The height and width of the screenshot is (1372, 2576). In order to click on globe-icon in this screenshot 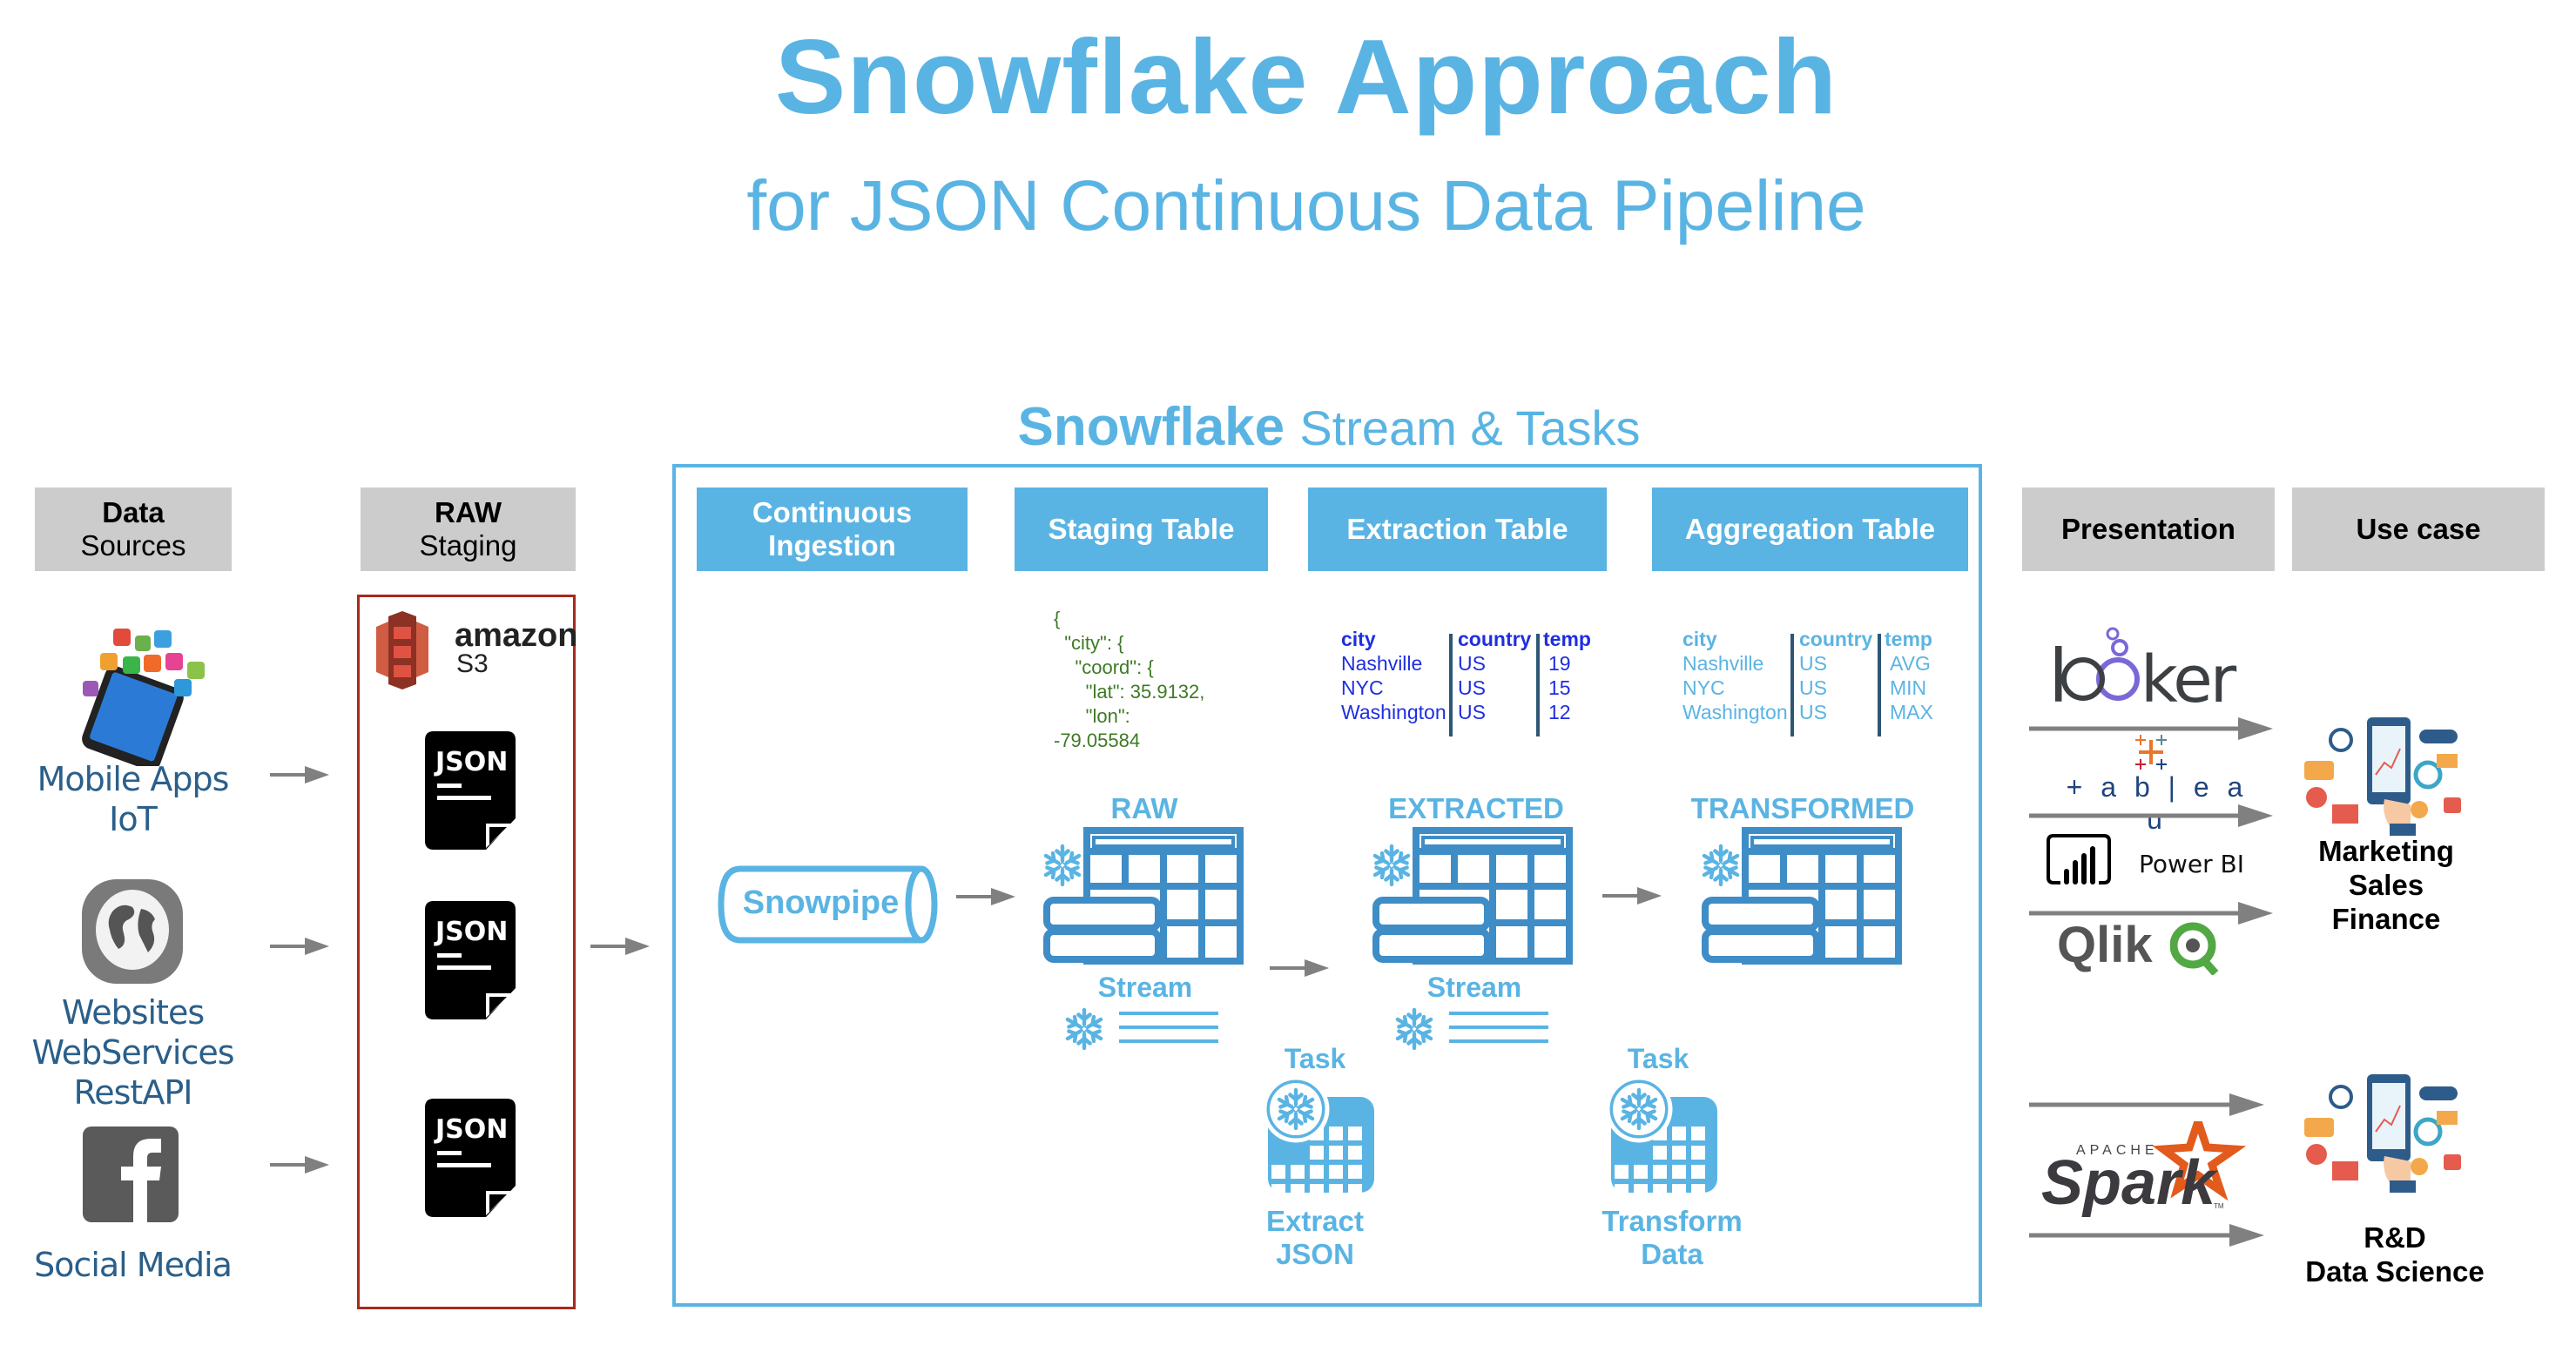, I will do `click(132, 931)`.